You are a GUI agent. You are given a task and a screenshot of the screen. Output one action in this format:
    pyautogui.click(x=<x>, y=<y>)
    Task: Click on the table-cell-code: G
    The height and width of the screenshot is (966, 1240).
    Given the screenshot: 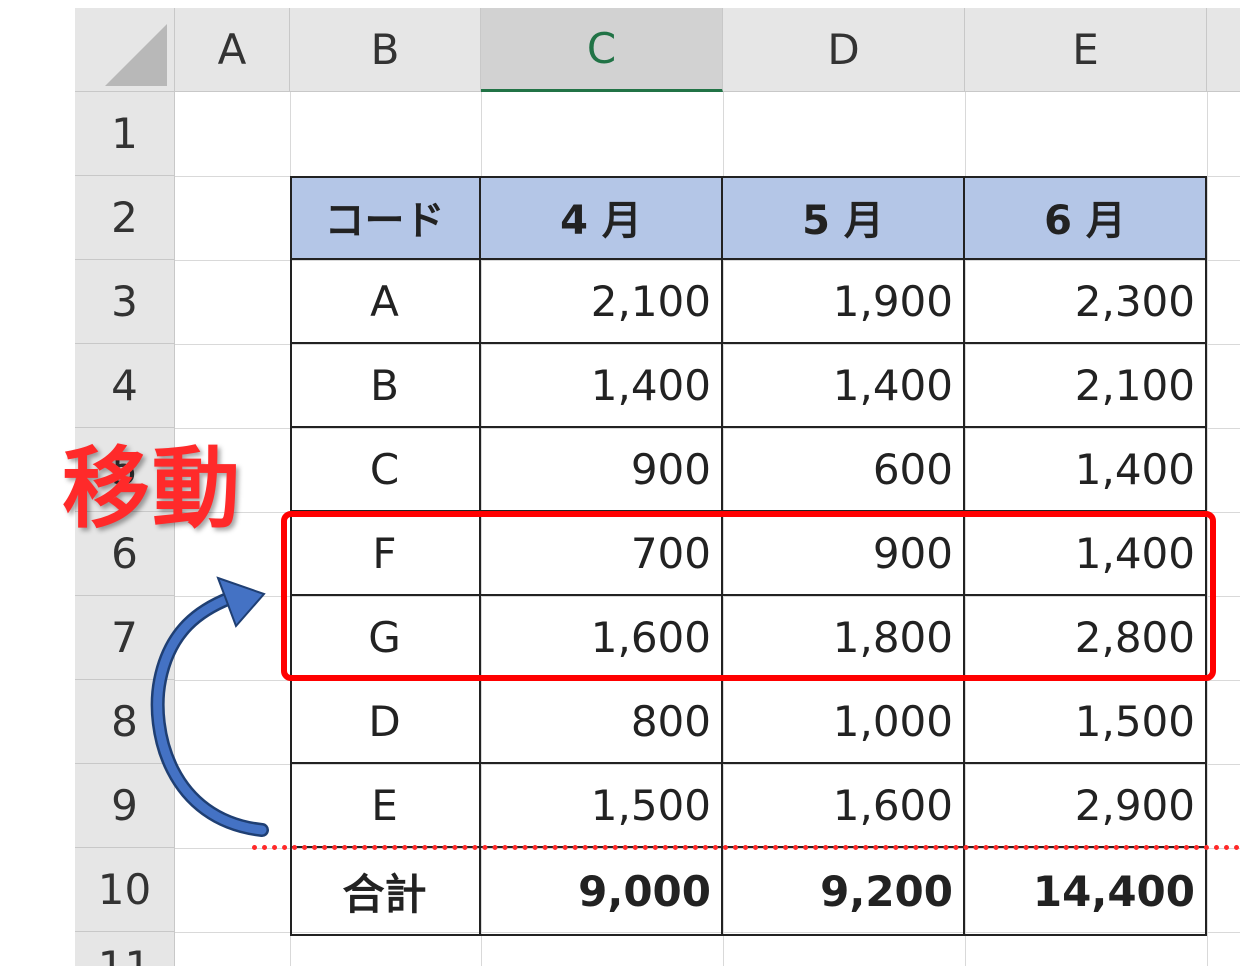 What is the action you would take?
    pyautogui.click(x=385, y=638)
    